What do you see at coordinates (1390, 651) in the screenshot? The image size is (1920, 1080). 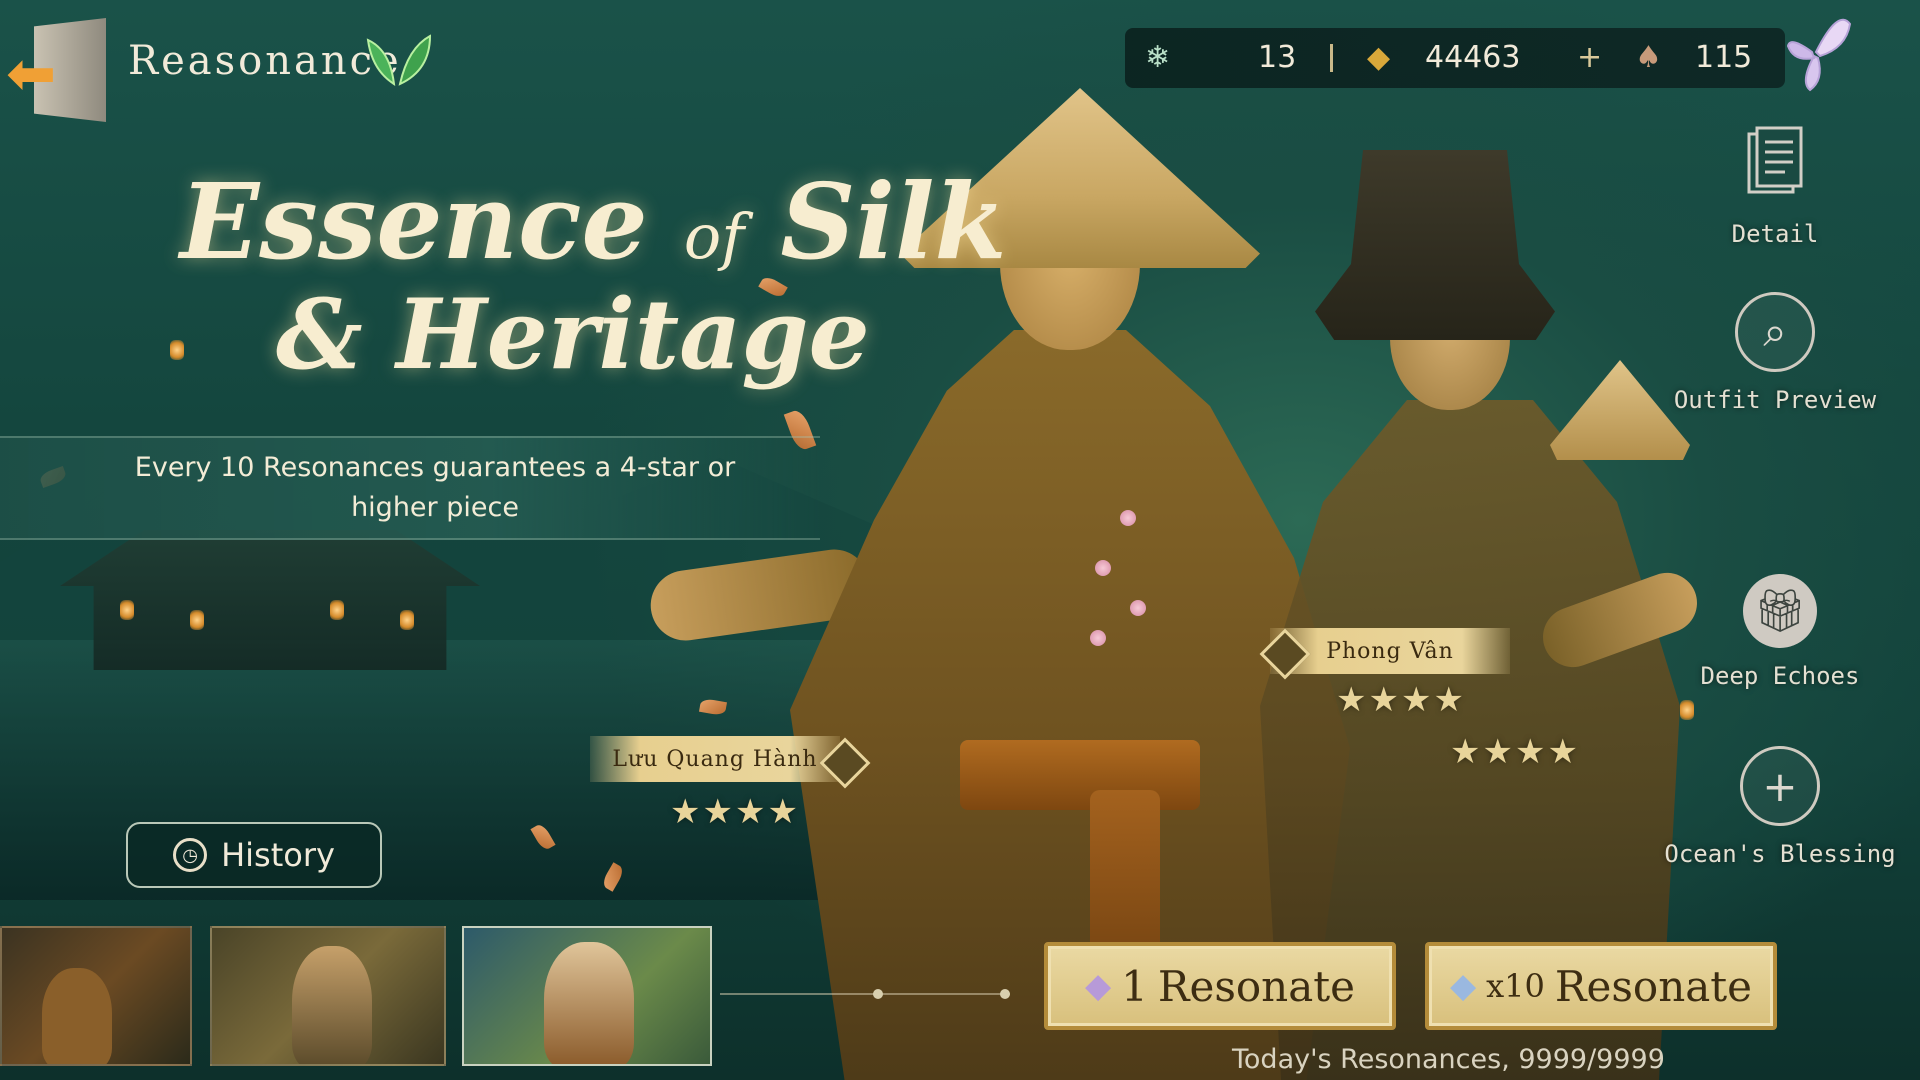 I see `character-name: Phong Vân` at bounding box center [1390, 651].